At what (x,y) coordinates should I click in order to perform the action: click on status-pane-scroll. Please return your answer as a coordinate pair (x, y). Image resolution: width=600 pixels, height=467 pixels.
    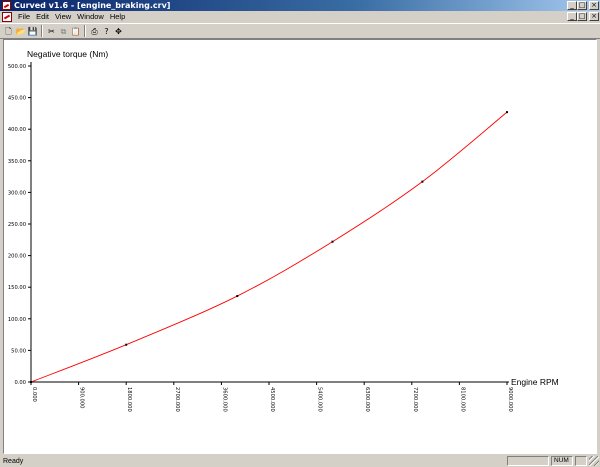
    Looking at the image, I should click on (581, 461).